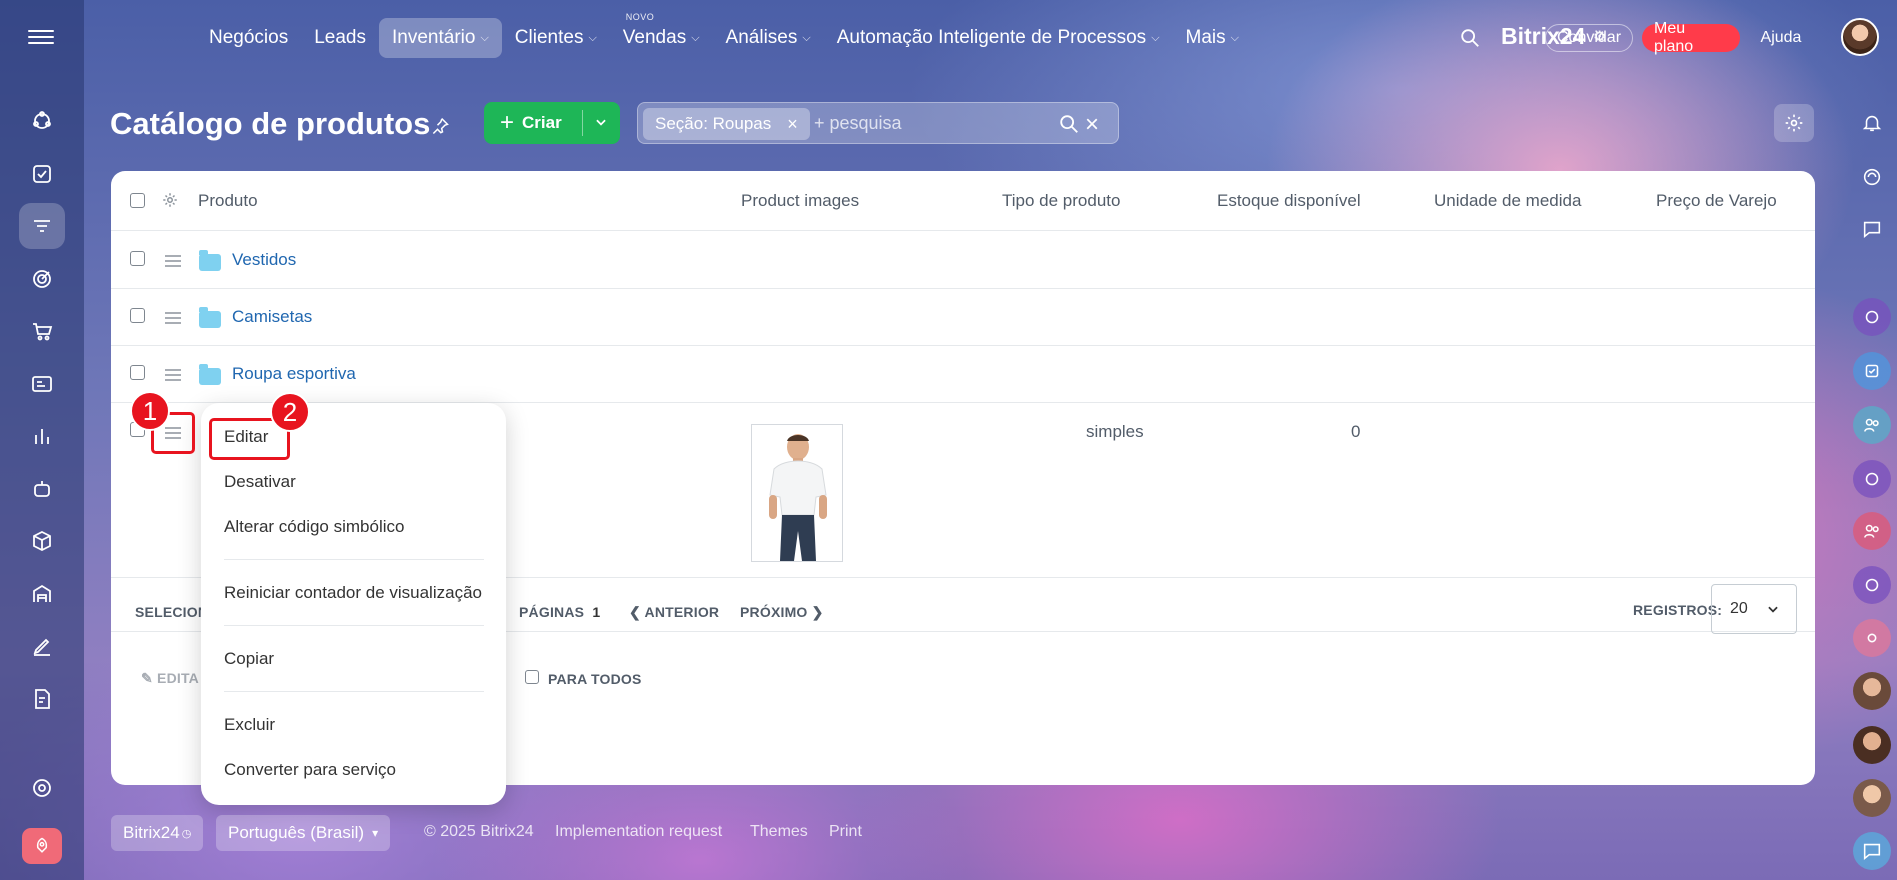 This screenshot has height=880, width=1897. What do you see at coordinates (998, 38) in the screenshot?
I see `nav-item-6: Automação Inteligente de Processos ⌵` at bounding box center [998, 38].